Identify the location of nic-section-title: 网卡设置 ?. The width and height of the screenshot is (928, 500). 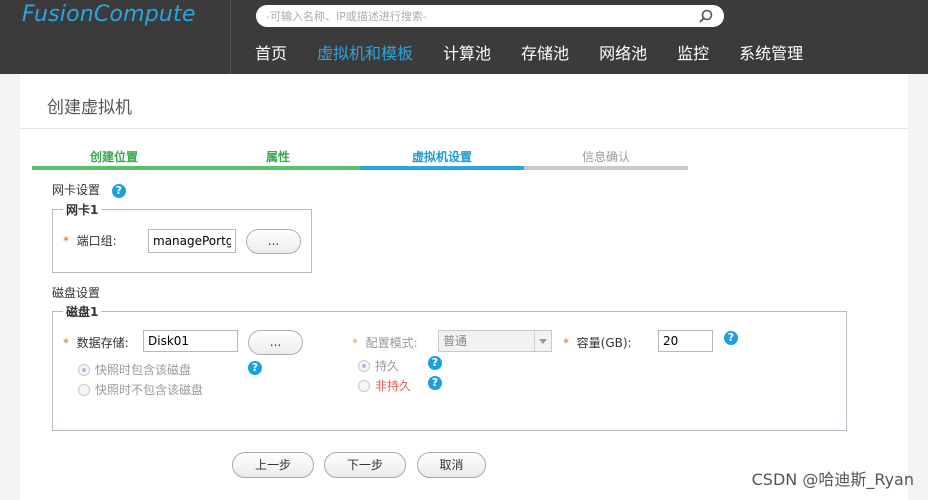
(89, 189).